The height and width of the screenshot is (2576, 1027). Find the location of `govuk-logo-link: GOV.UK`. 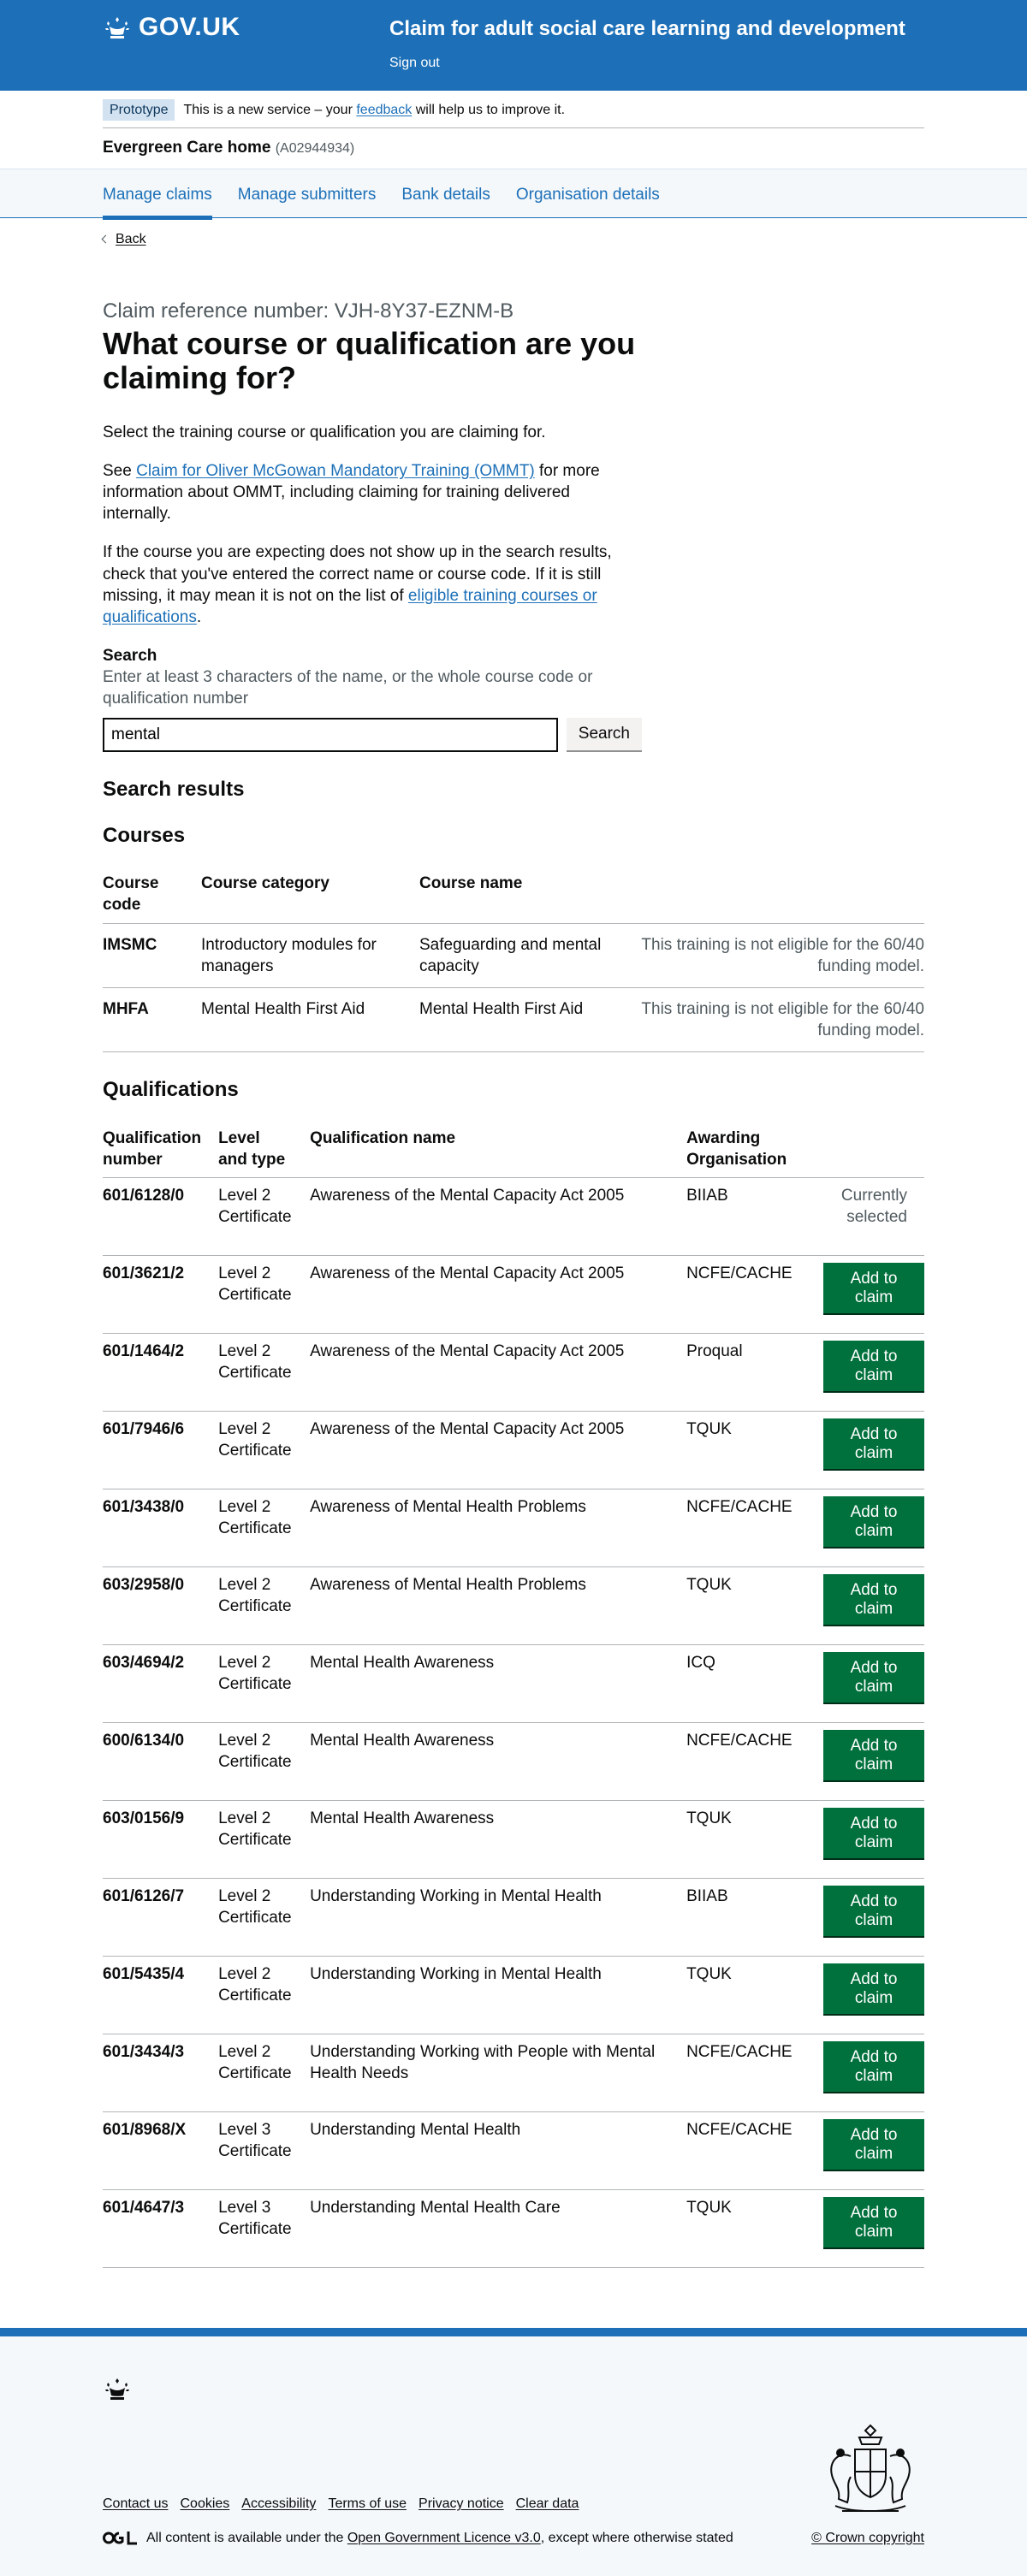

govuk-logo-link: GOV.UK is located at coordinates (171, 27).